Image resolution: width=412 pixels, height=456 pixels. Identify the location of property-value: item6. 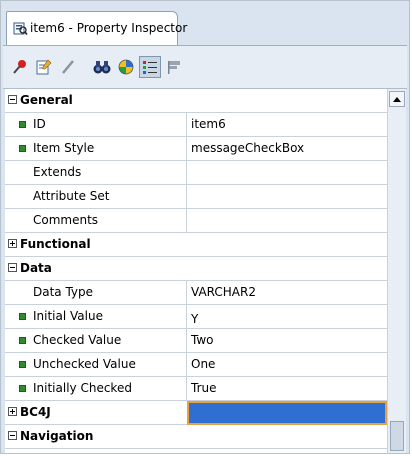
(208, 124).